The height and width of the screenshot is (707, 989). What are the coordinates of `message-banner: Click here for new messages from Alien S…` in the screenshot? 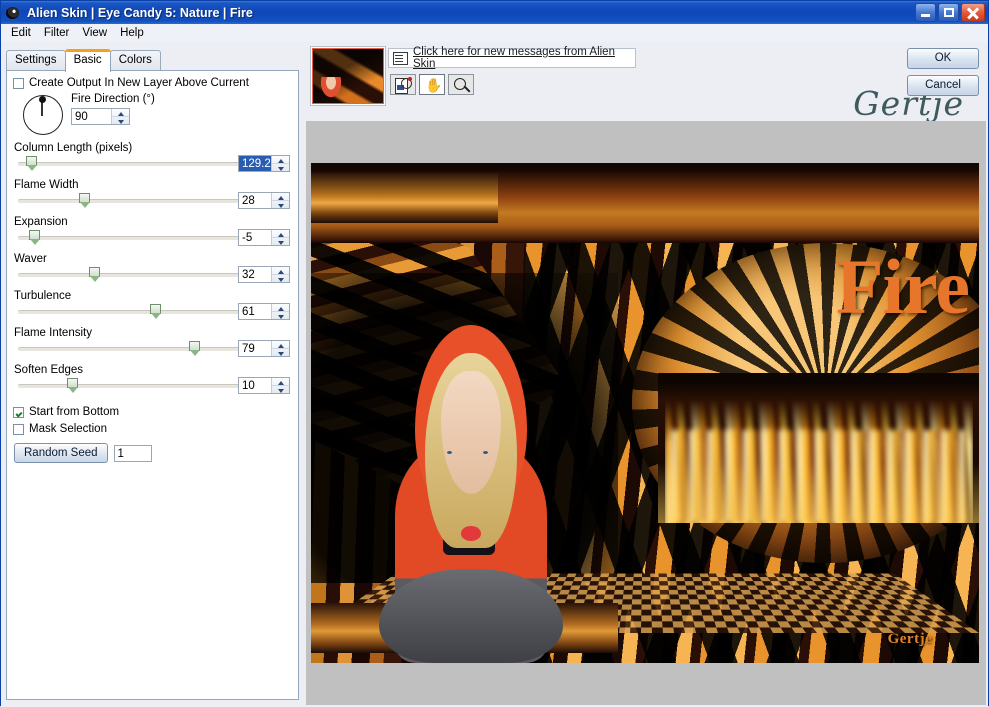 It's located at (512, 58).